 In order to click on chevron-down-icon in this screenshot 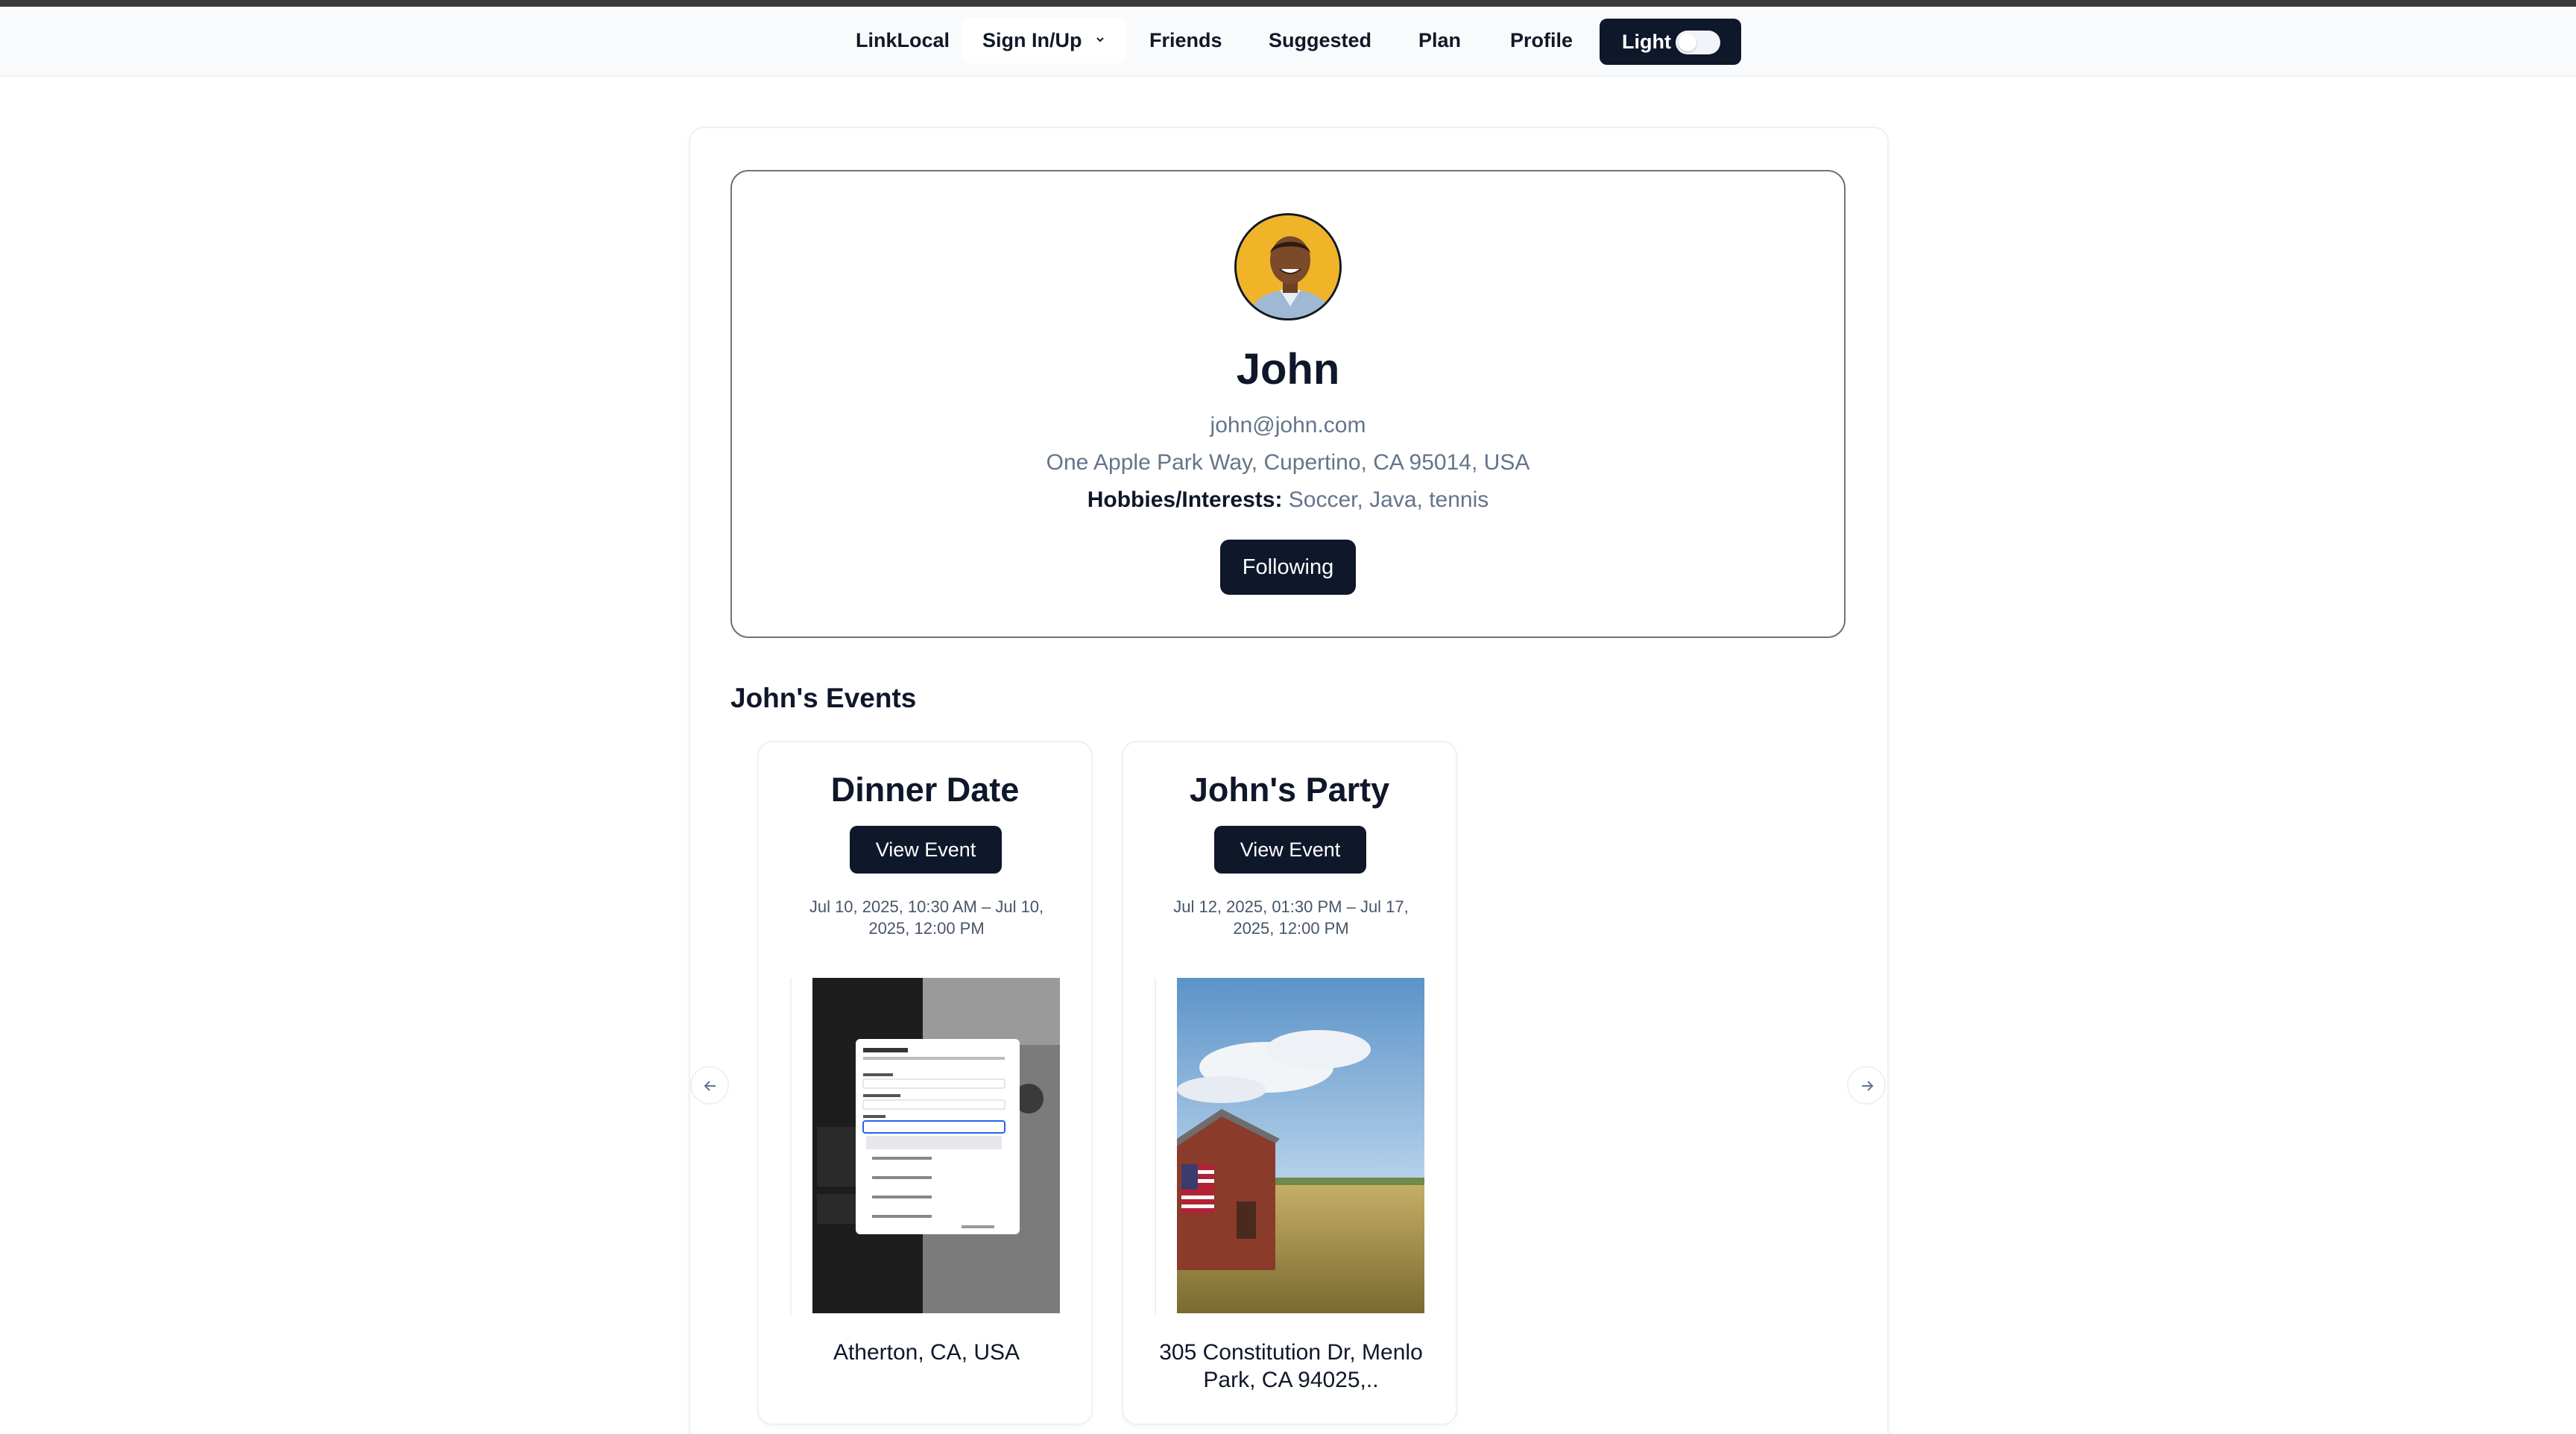, I will do `click(1100, 40)`.